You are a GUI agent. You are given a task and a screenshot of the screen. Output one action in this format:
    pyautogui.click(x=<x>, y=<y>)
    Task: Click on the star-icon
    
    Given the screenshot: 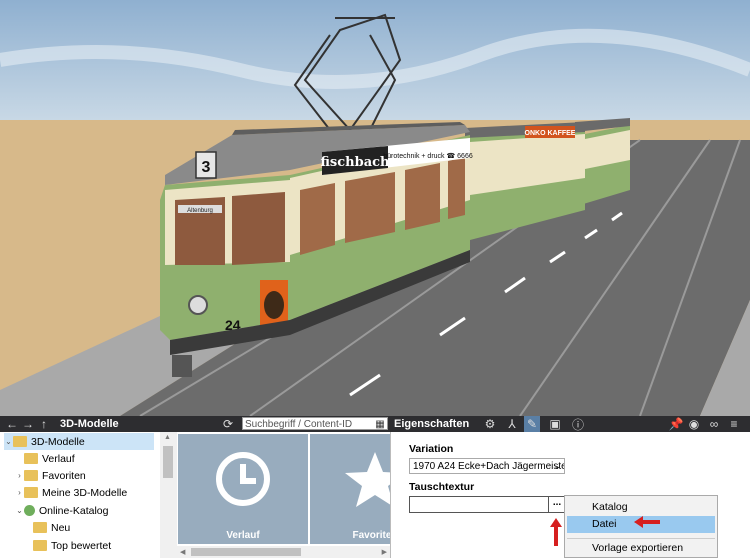 What is the action you would take?
    pyautogui.click(x=367, y=479)
    